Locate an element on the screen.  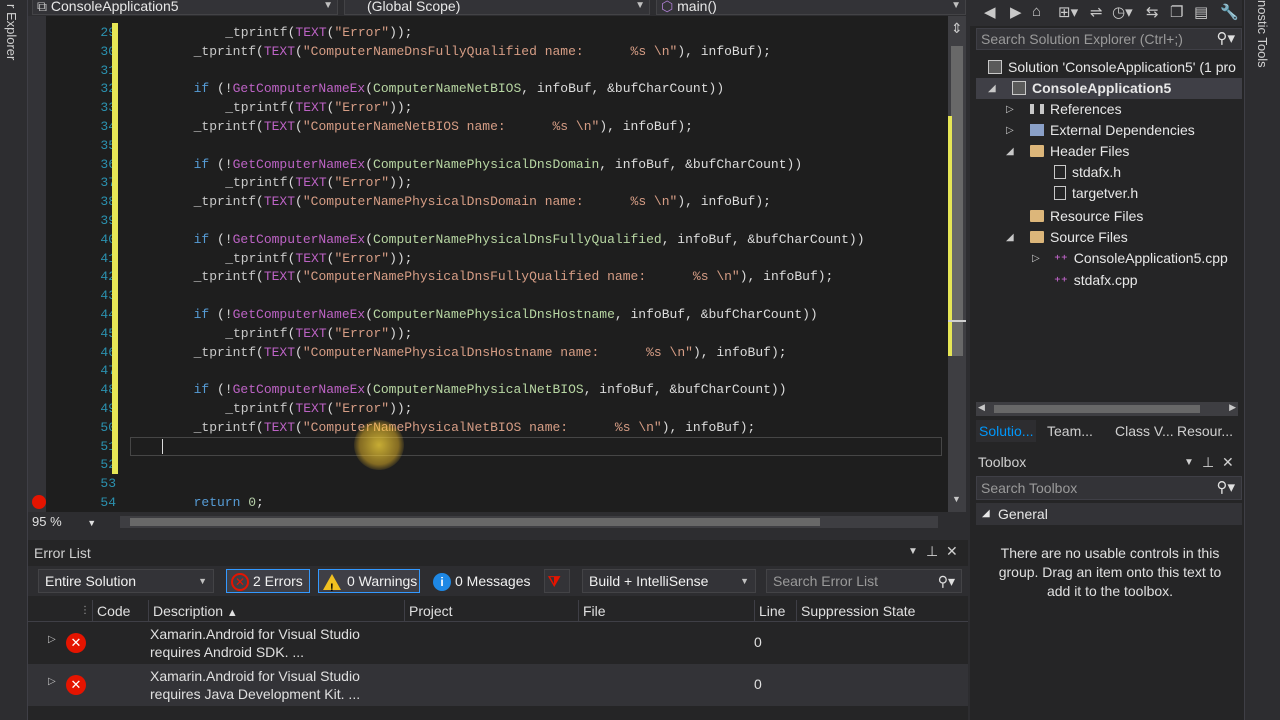
messages-filter-button: i0 Messages is located at coordinates (483, 581).